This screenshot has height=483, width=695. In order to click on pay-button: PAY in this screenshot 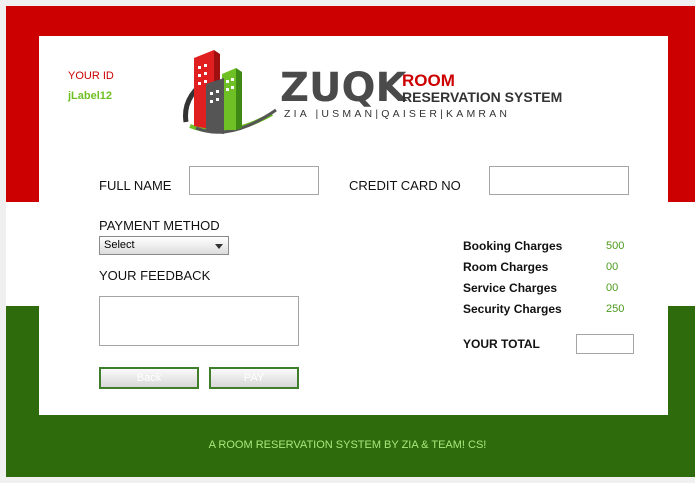, I will do `click(254, 378)`.